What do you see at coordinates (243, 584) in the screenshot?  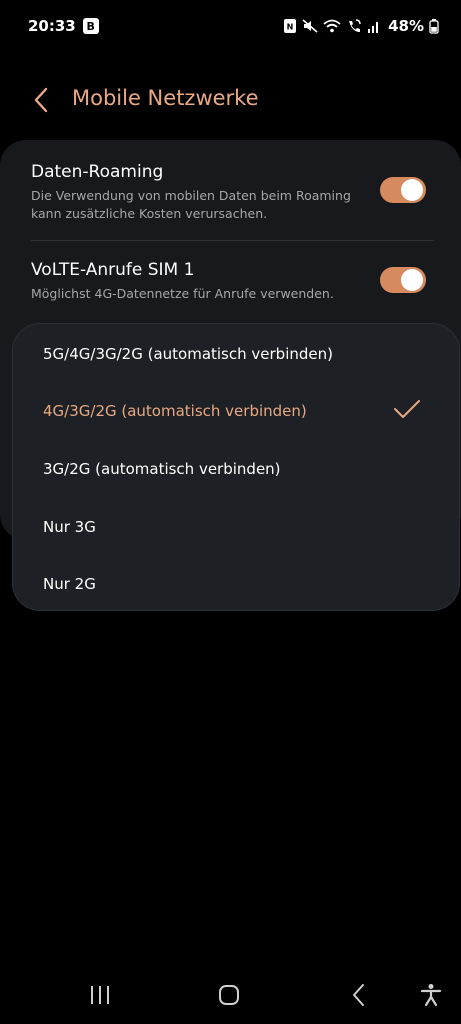 I see `option-only-2g: Nur 2G` at bounding box center [243, 584].